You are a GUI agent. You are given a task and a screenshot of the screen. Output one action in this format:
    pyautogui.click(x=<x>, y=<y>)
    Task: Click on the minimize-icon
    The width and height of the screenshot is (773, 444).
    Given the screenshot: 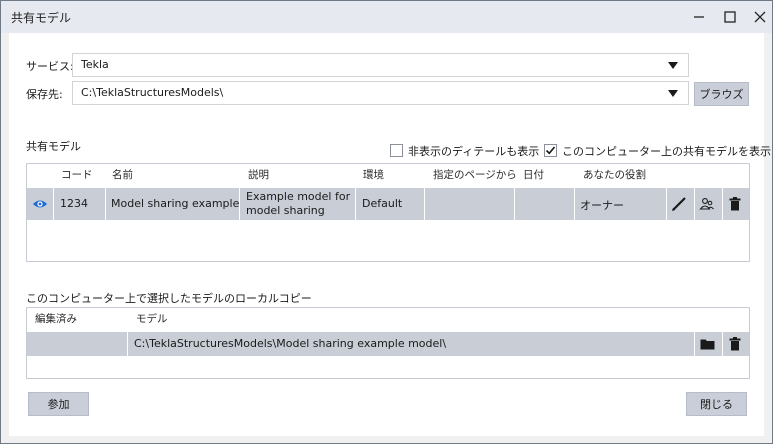 What is the action you would take?
    pyautogui.click(x=699, y=17)
    